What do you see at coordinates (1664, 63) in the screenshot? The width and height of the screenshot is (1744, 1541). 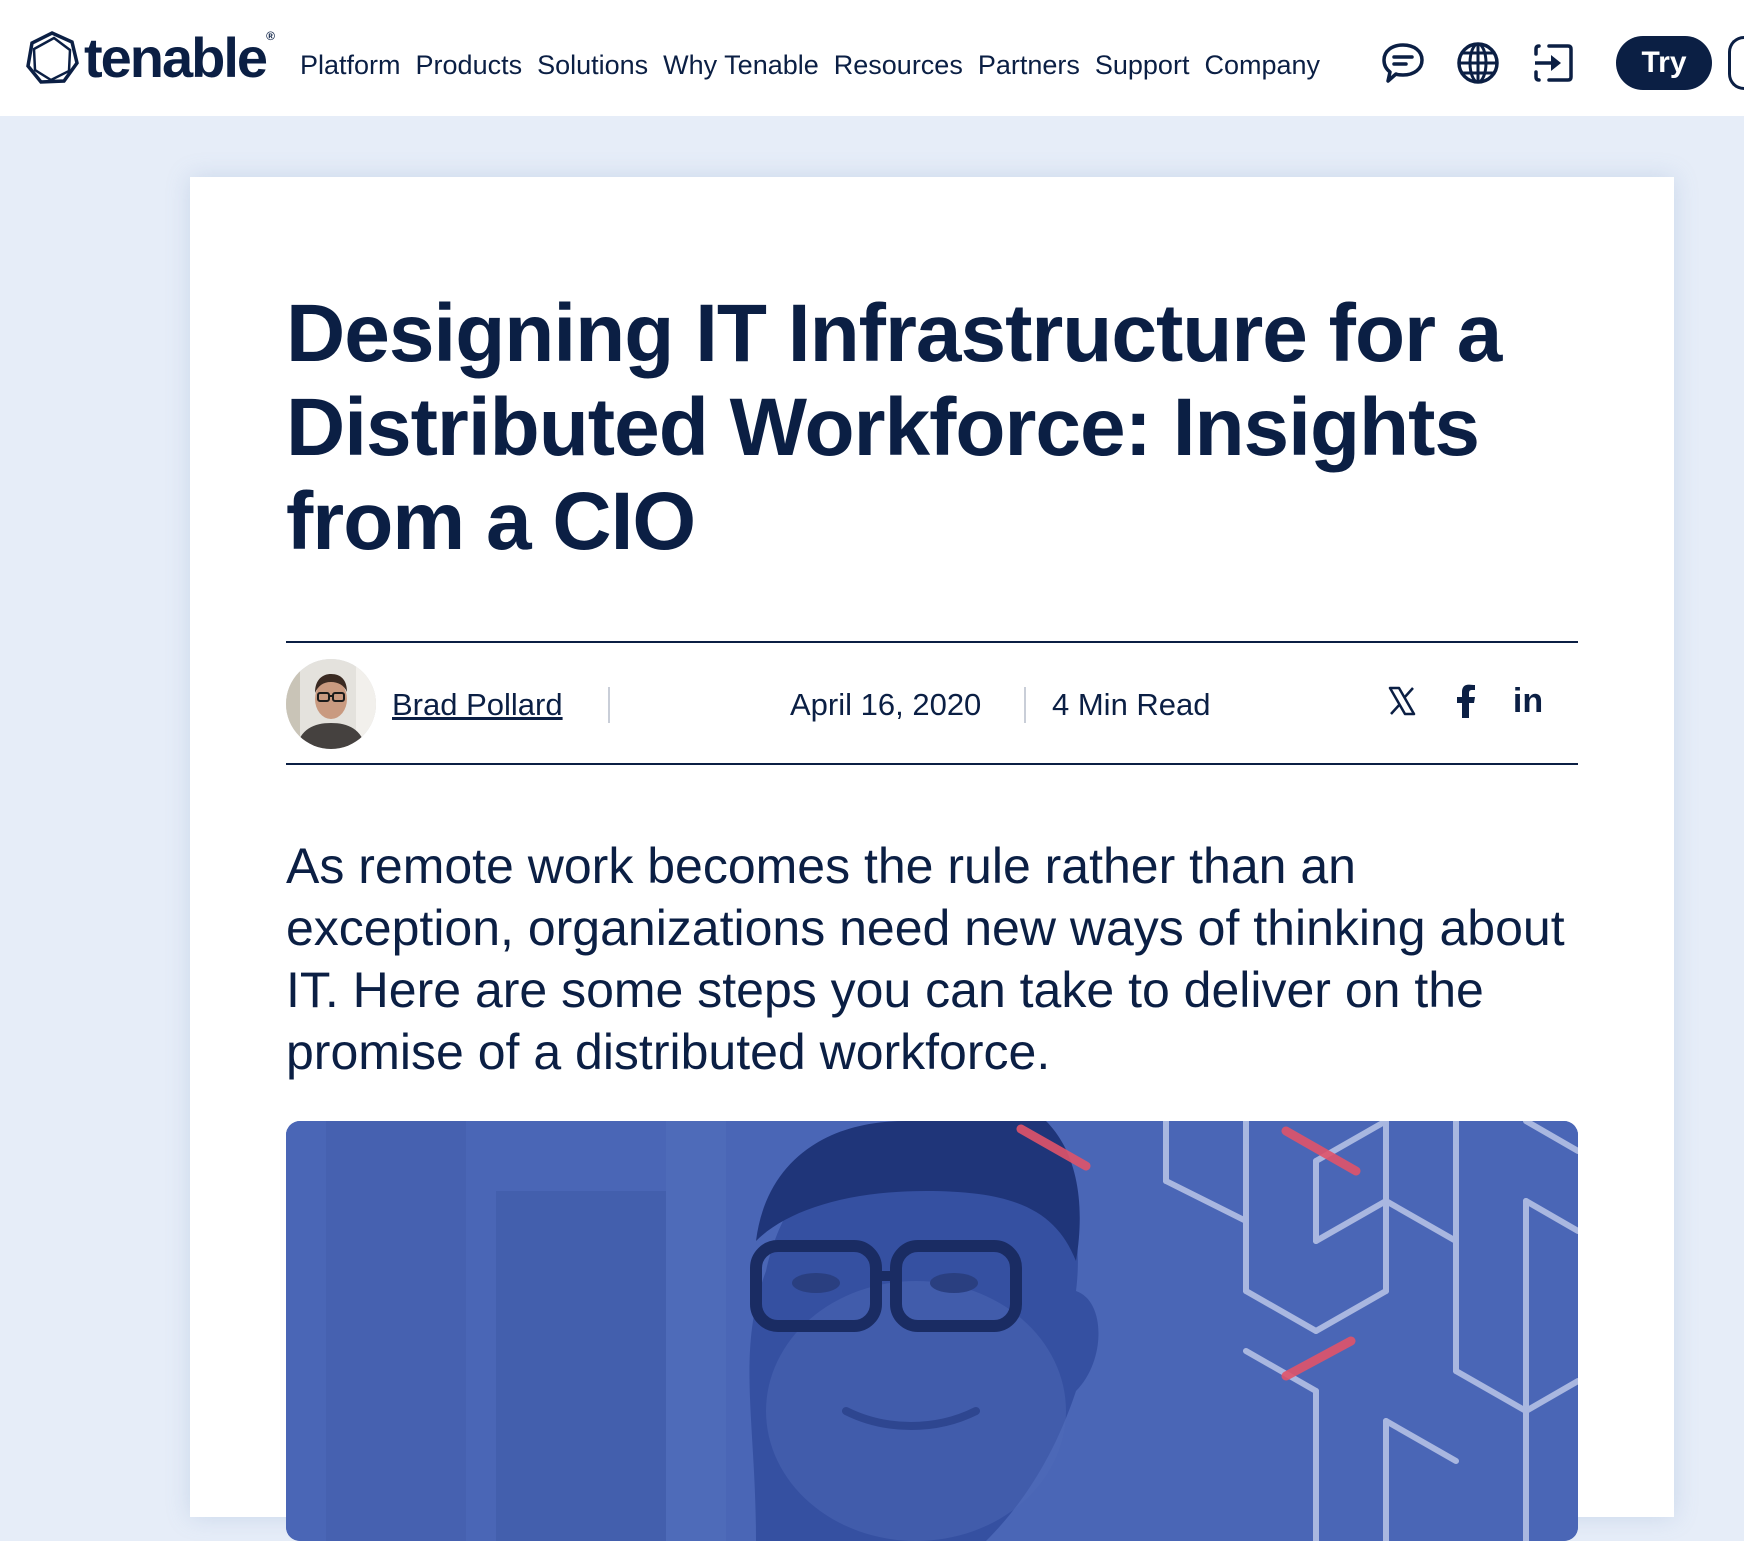 I see `try-button: Try` at bounding box center [1664, 63].